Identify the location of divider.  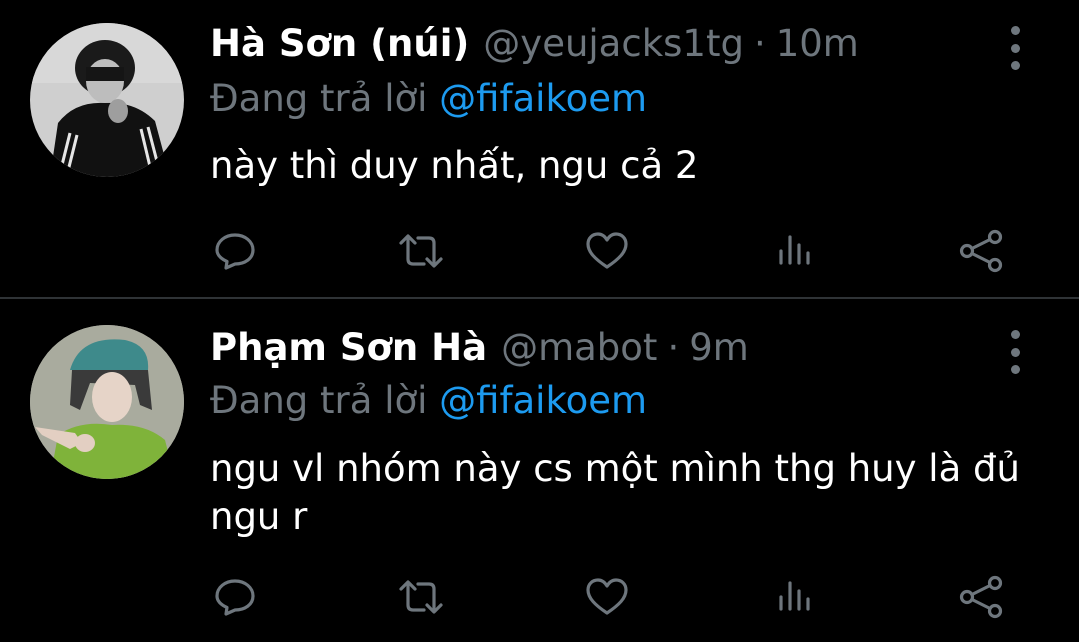
(539, 298).